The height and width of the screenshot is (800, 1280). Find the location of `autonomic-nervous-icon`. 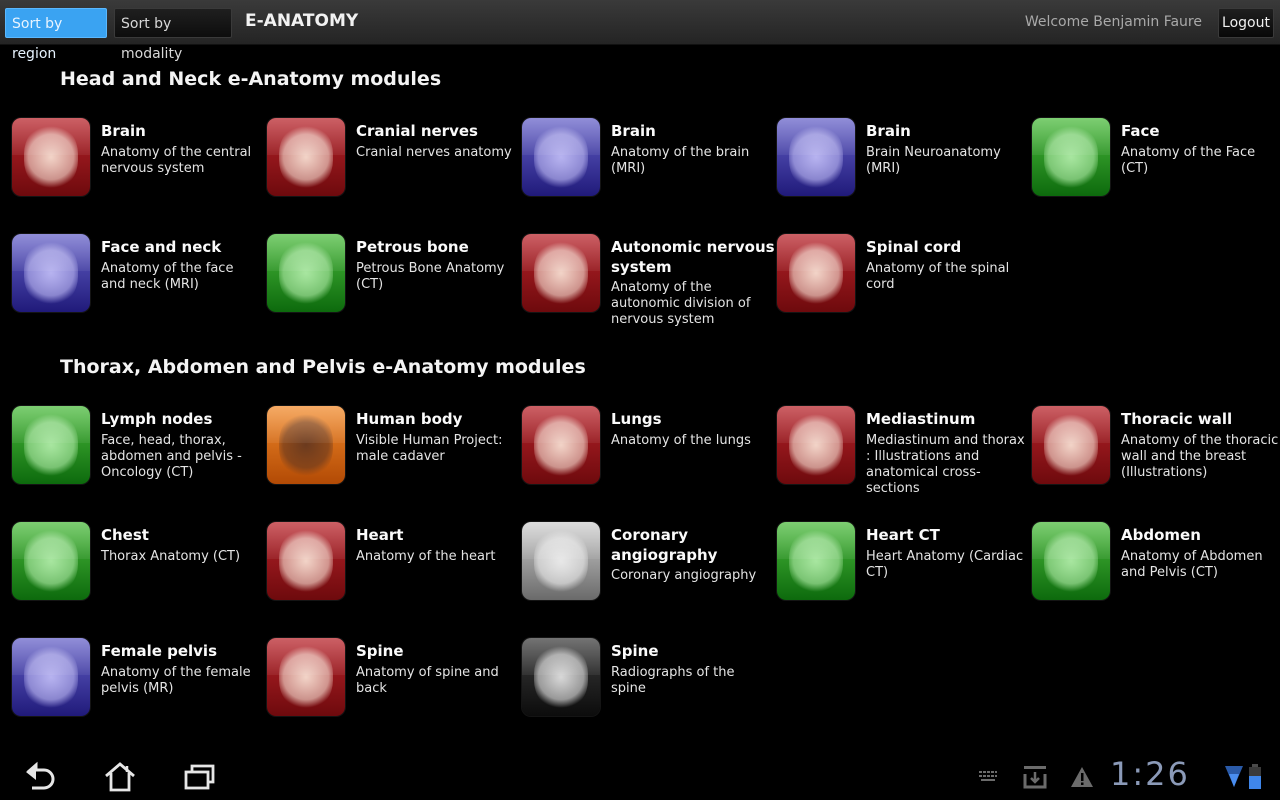

autonomic-nervous-icon is located at coordinates (561, 273).